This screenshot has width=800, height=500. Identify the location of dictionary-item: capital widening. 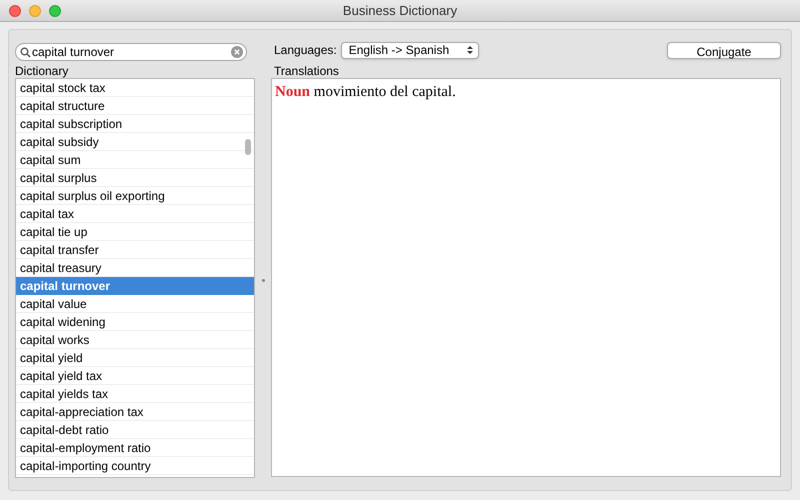
(135, 322).